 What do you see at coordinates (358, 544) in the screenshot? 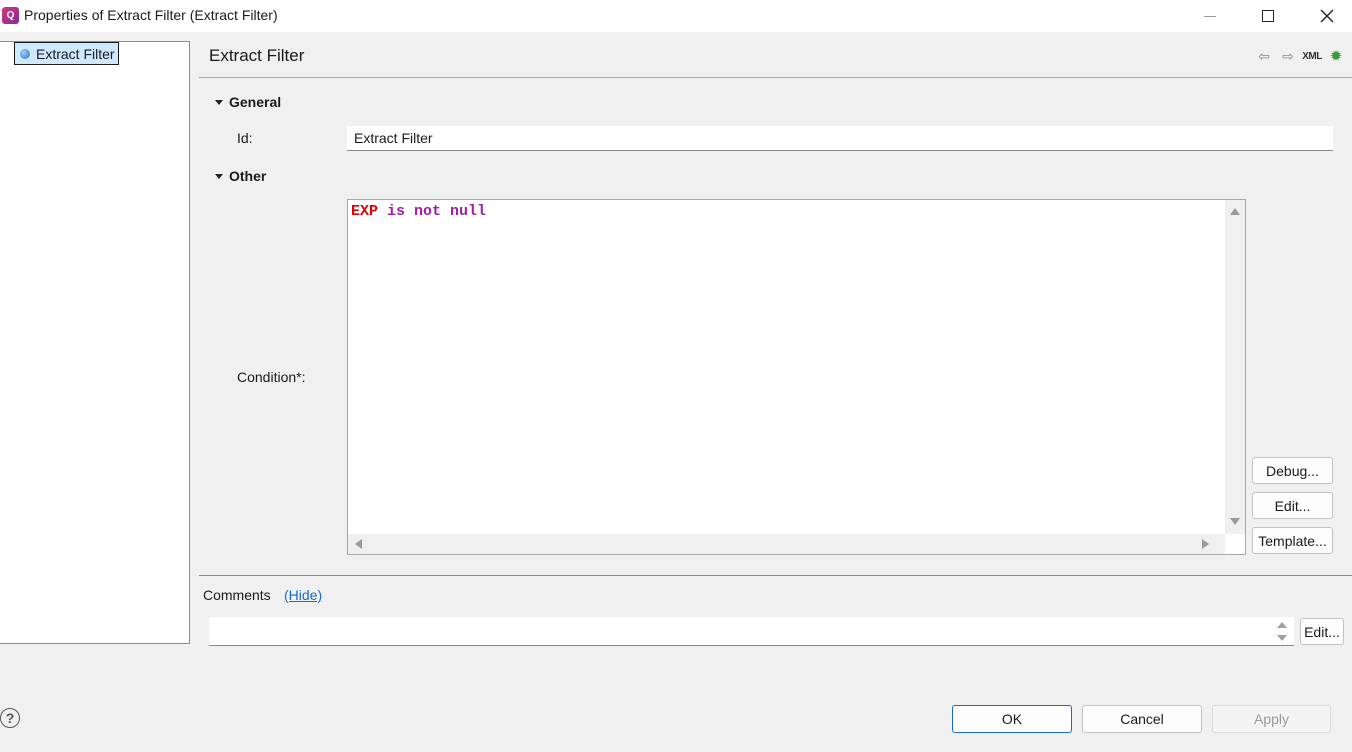
I see `scroll-left-icon` at bounding box center [358, 544].